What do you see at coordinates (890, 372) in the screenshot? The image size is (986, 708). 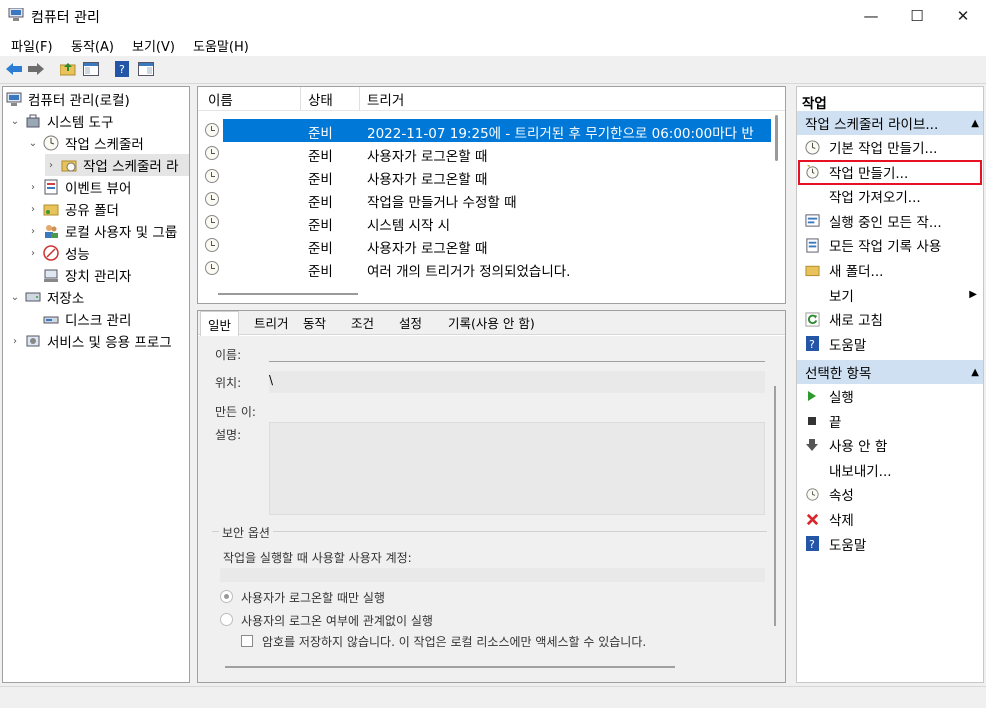 I see `section-header-selected: 선택한 항목 ▲` at bounding box center [890, 372].